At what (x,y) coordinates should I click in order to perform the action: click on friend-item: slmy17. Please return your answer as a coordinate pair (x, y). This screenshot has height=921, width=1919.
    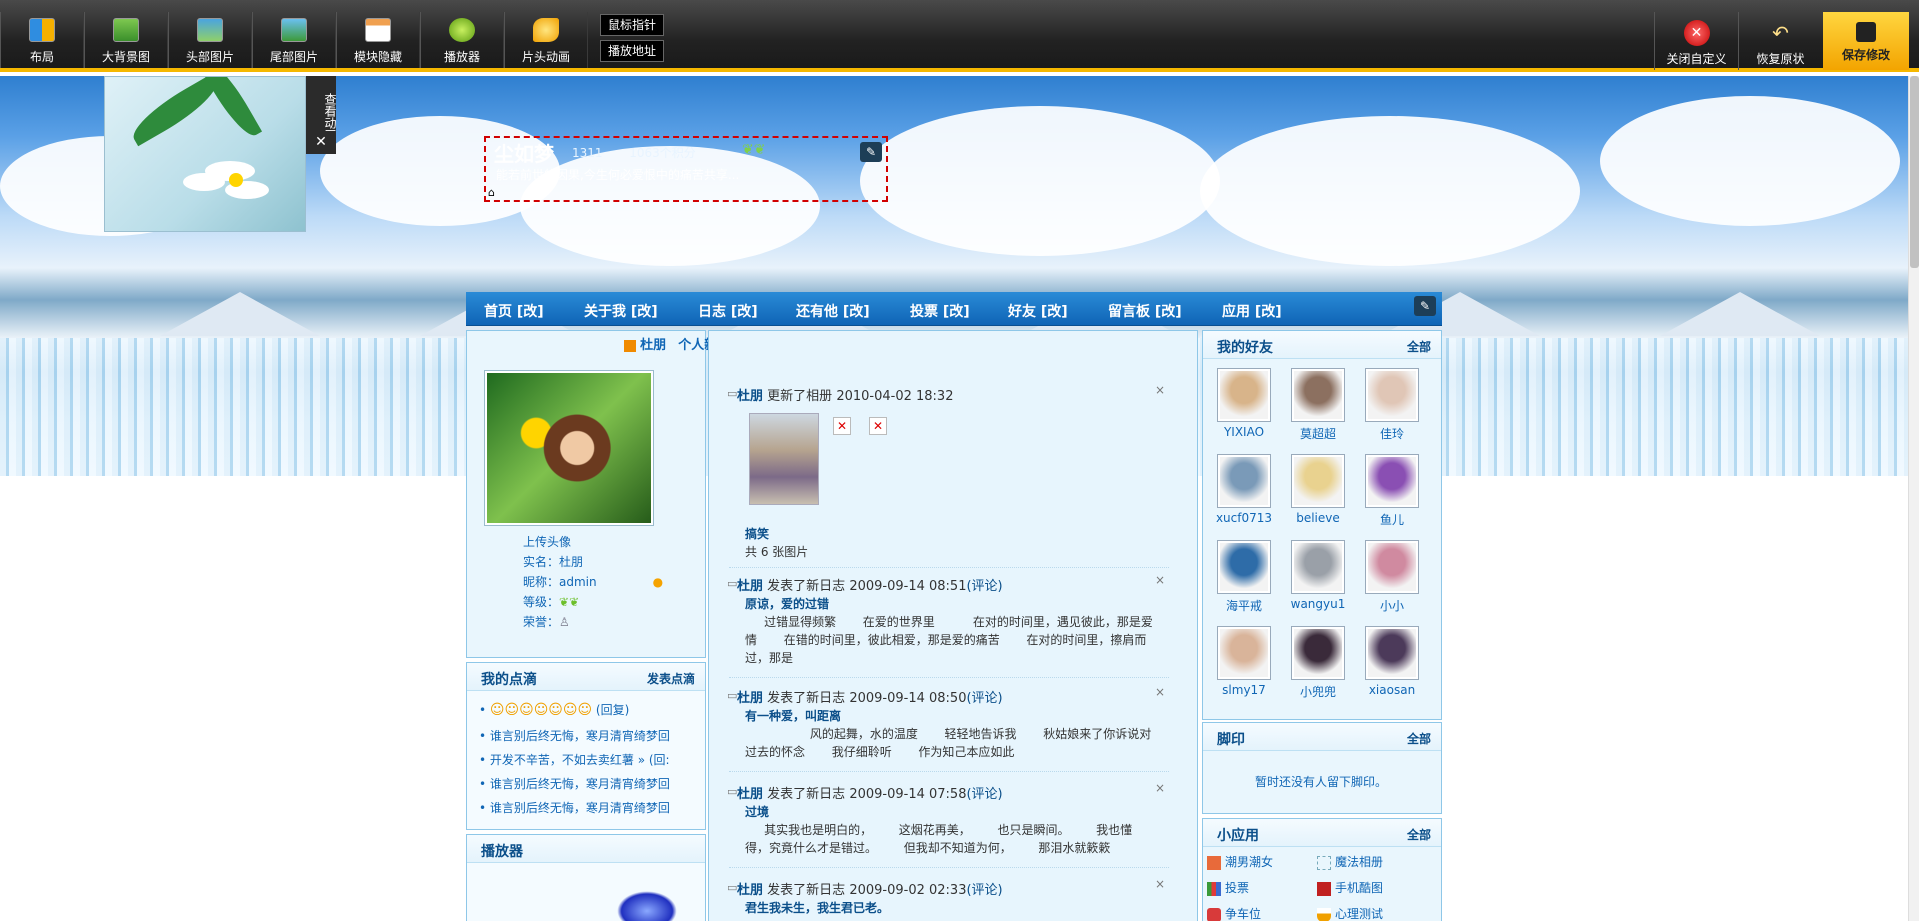
    Looking at the image, I should click on (1244, 662).